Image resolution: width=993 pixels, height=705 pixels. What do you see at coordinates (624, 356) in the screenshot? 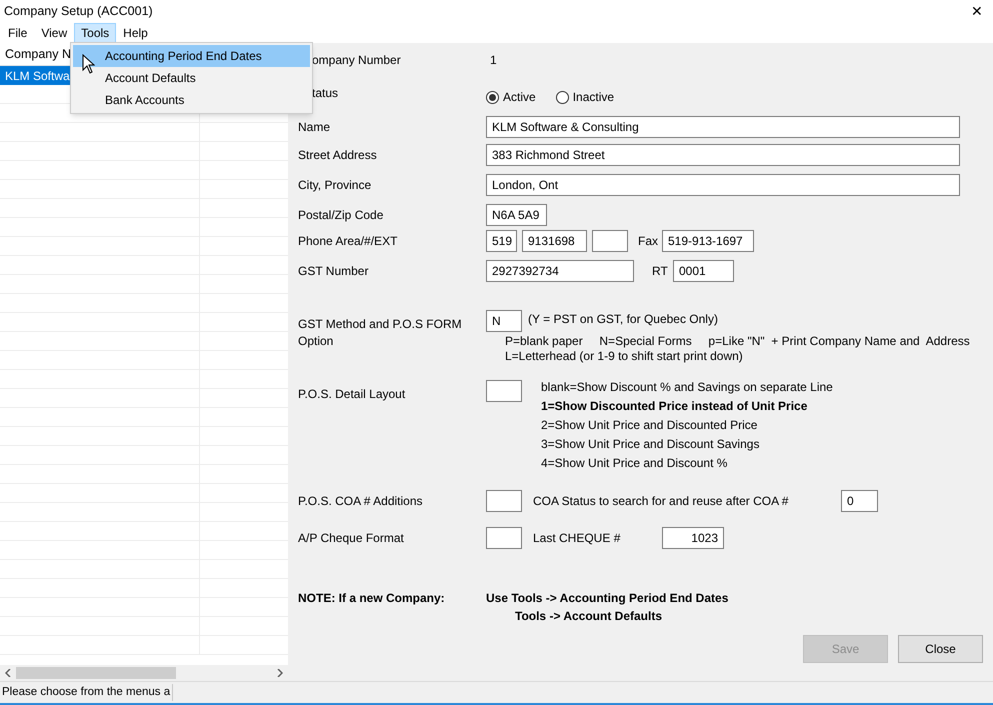
I see `help-text: L=Letterhead (or 1-9 to shift start print down)` at bounding box center [624, 356].